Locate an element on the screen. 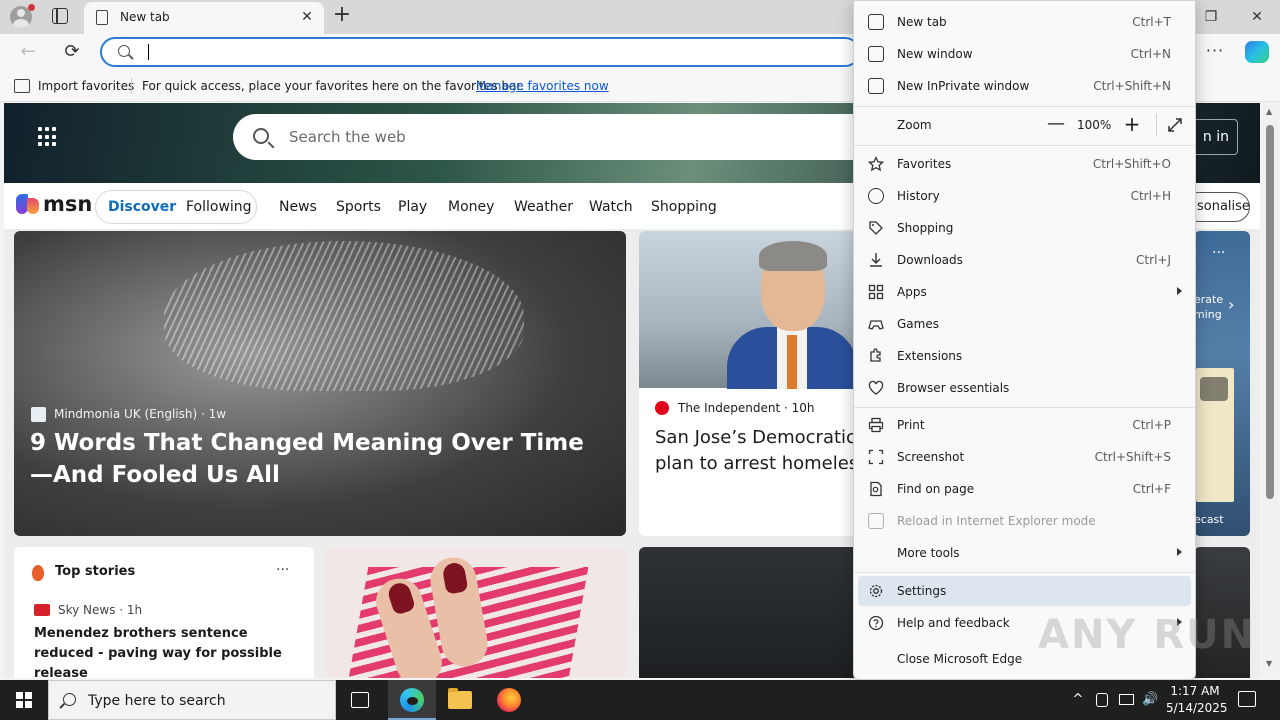  page-scrollbar: ▲ ▼ is located at coordinates (1270, 389).